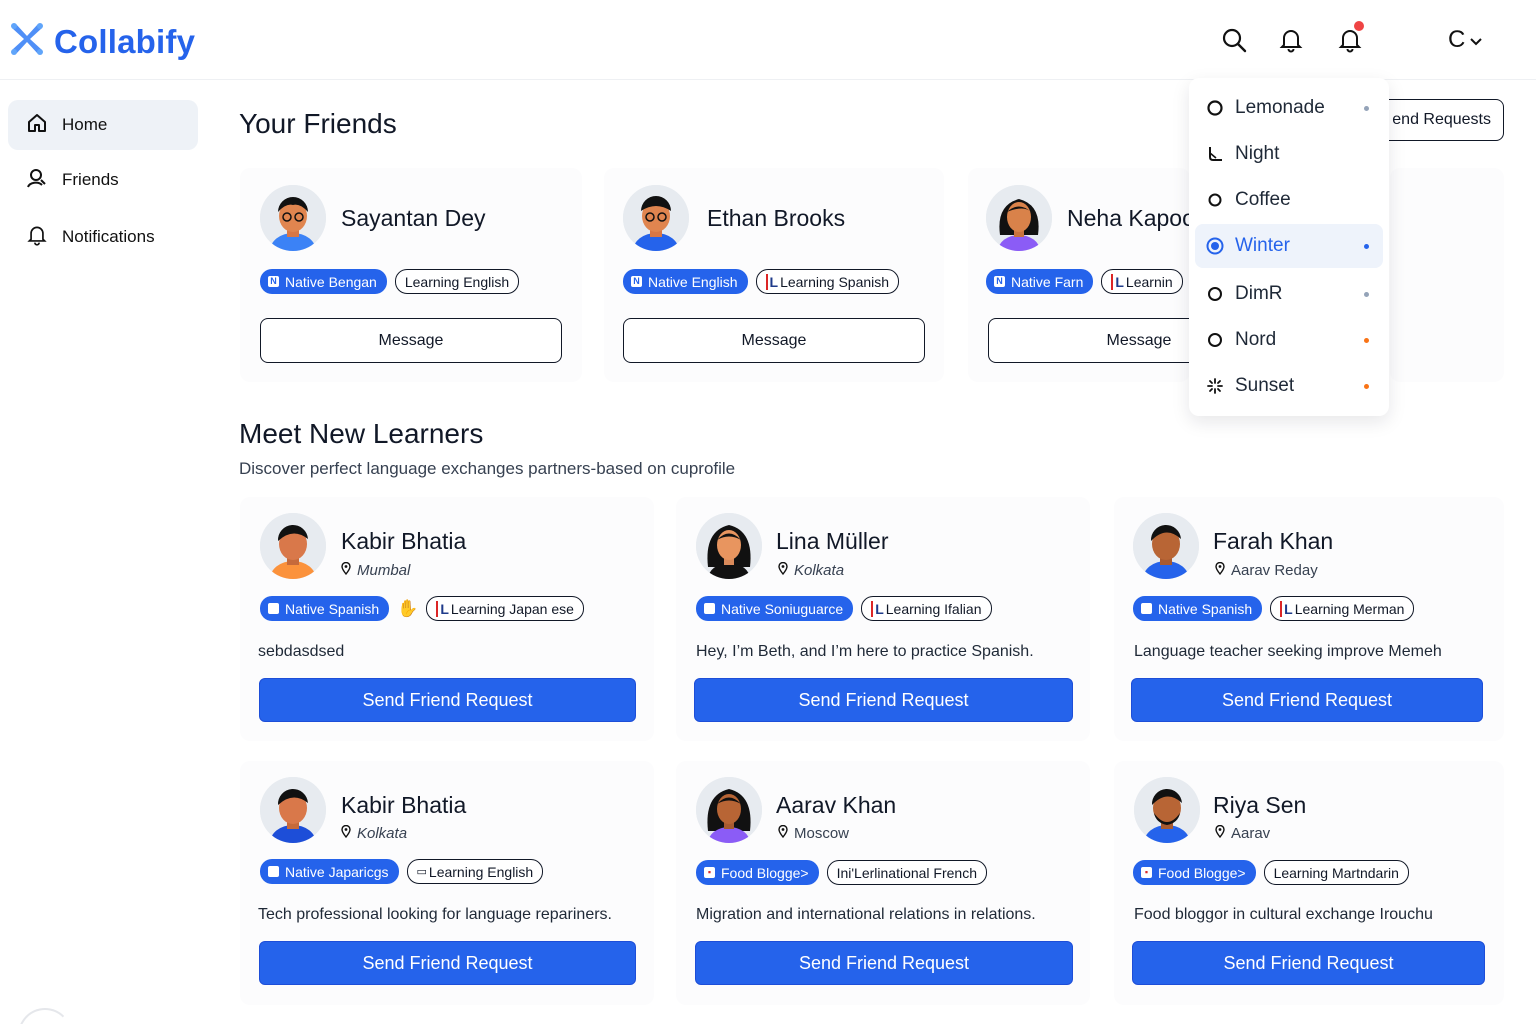 This screenshot has width=1536, height=1024. What do you see at coordinates (361, 433) in the screenshot?
I see `learners-section-title: Meet New Learners` at bounding box center [361, 433].